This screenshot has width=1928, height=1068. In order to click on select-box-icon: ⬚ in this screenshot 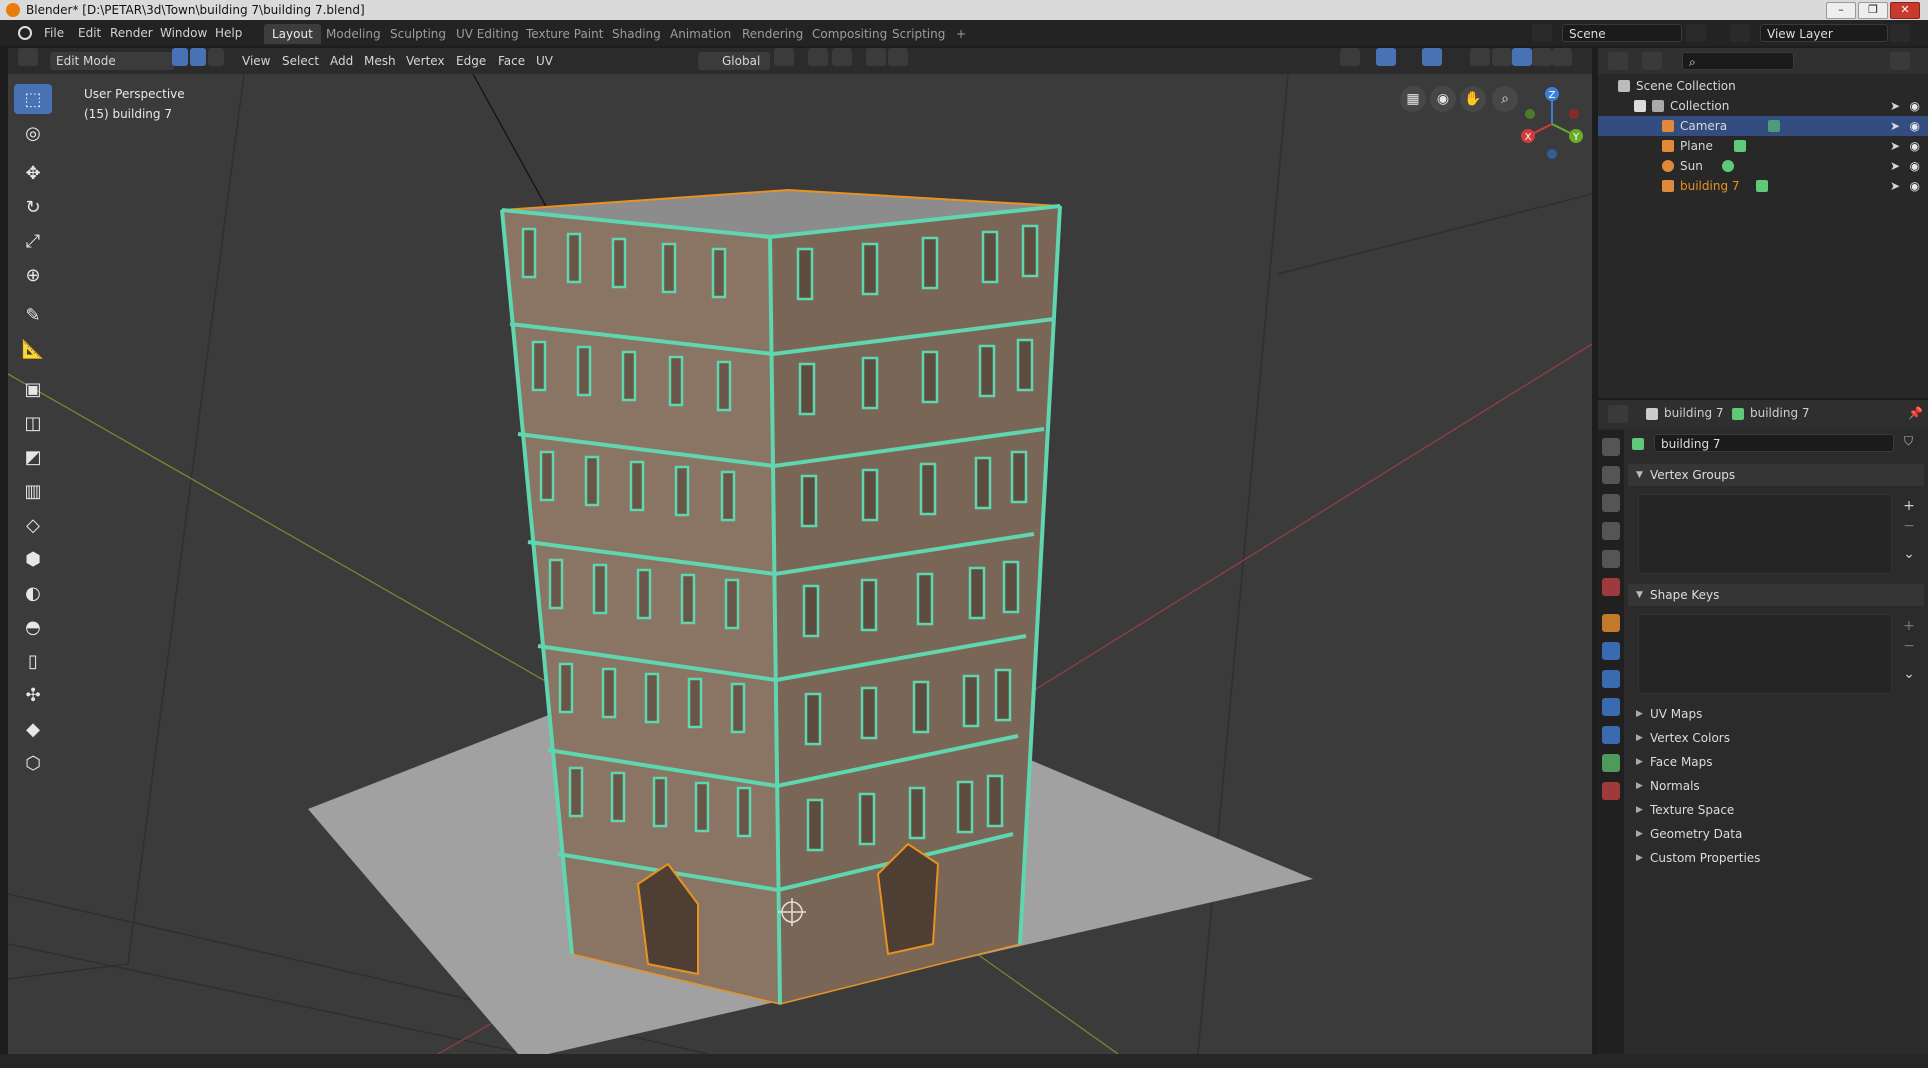, I will do `click(33, 99)`.